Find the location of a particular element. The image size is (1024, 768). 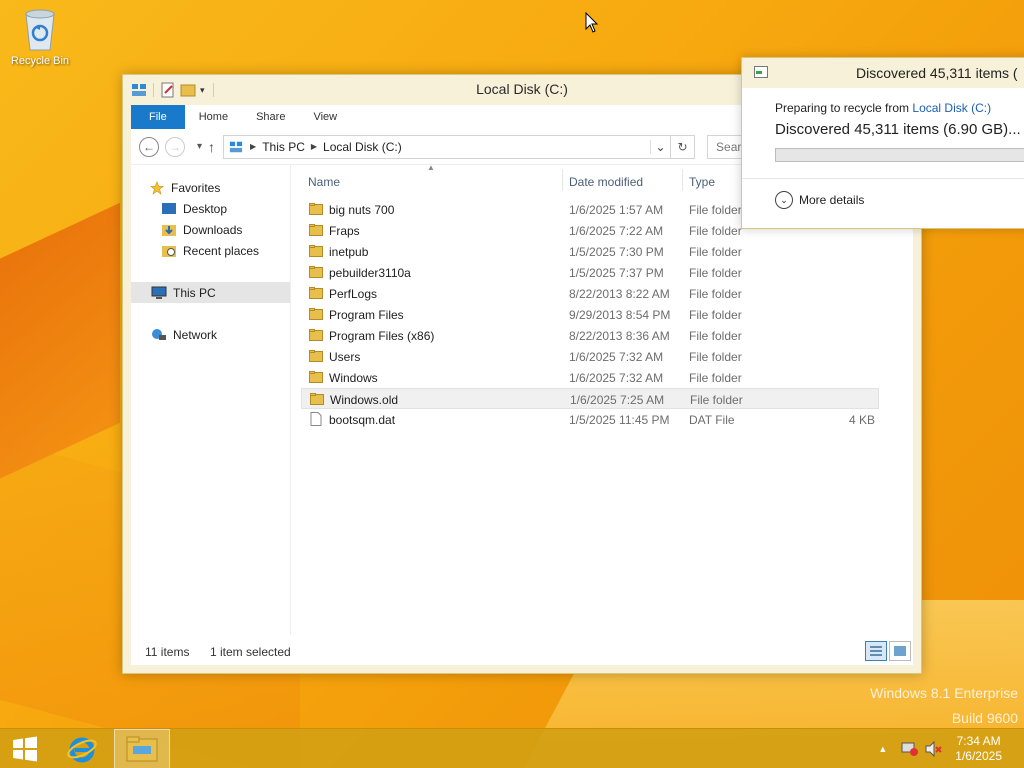

chevron-down-icon: ⌄ is located at coordinates (784, 200).